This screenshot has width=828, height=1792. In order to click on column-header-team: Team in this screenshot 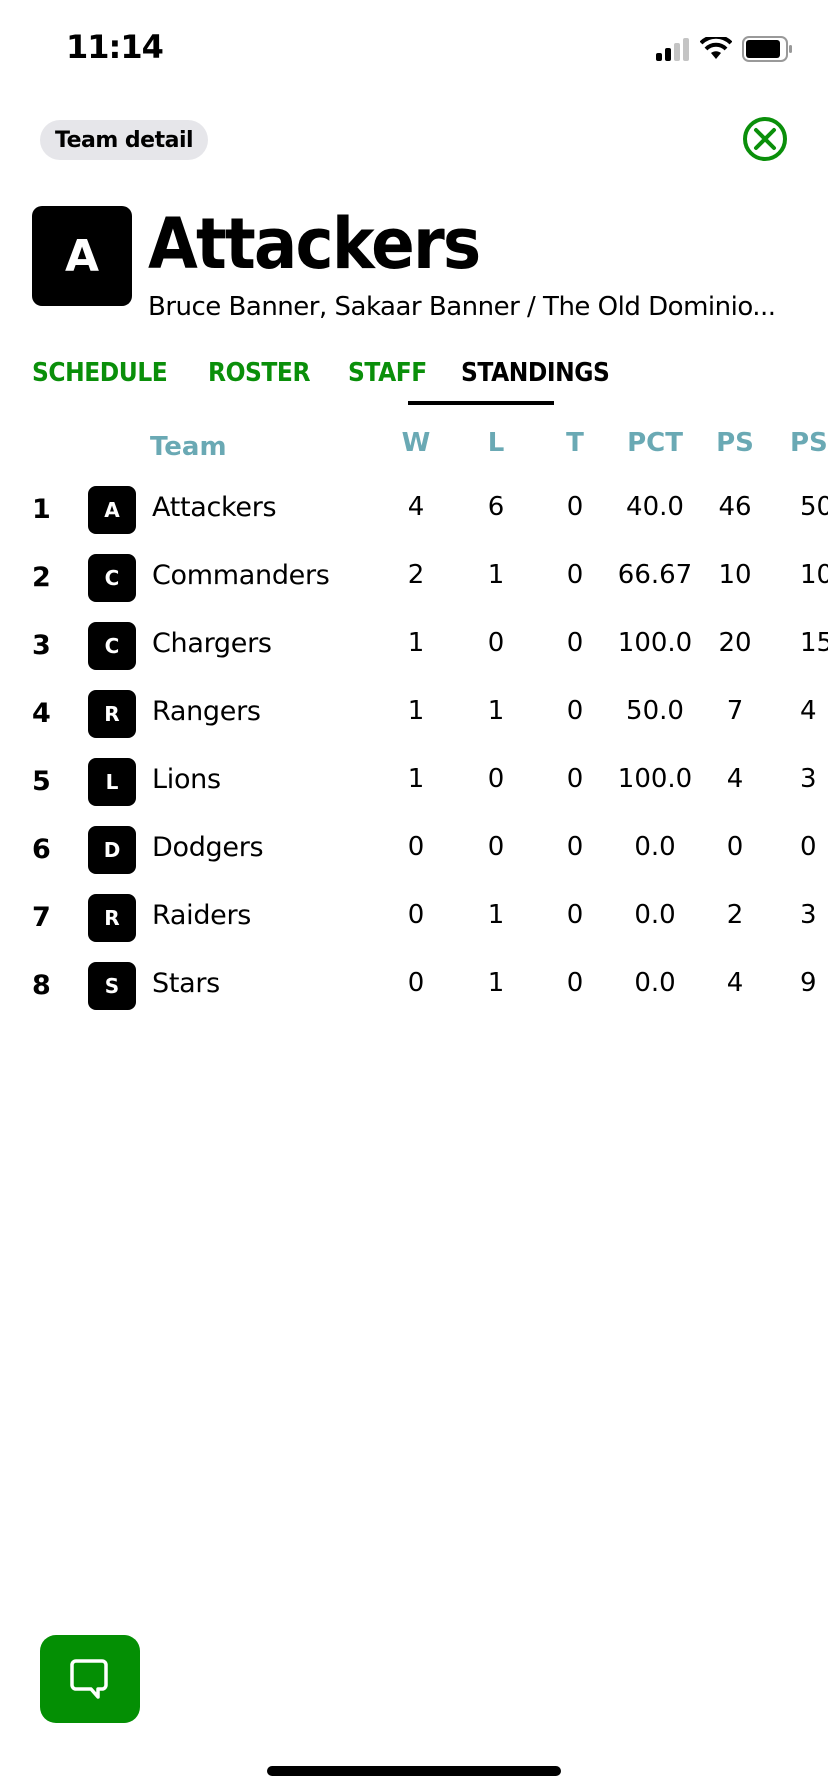, I will do `click(188, 447)`.